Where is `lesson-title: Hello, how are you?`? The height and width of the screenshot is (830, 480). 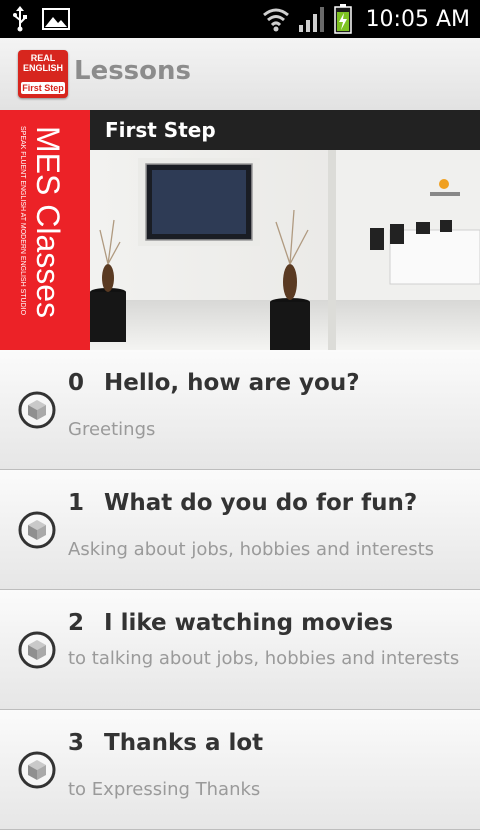 lesson-title: Hello, how are you? is located at coordinates (232, 383).